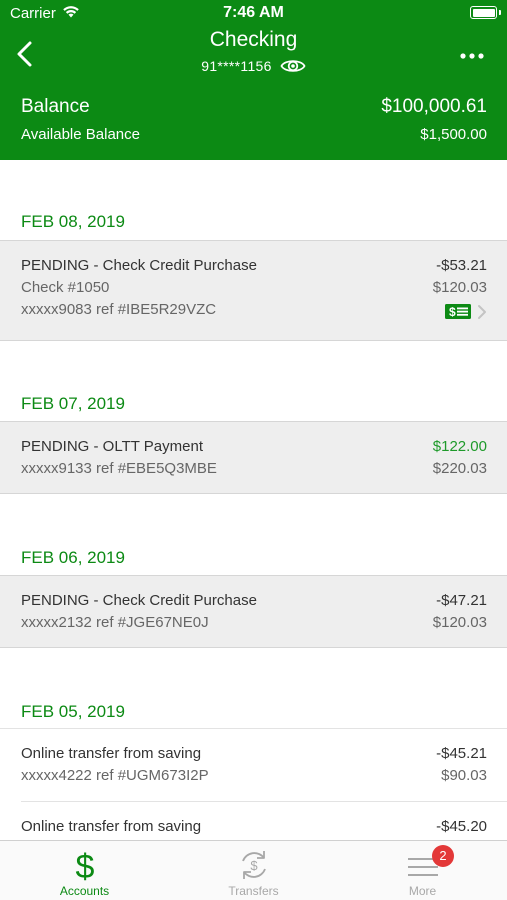 This screenshot has width=507, height=900. Describe the element at coordinates (73, 221) in the screenshot. I see `date-header: FEB 08, 2019` at that location.